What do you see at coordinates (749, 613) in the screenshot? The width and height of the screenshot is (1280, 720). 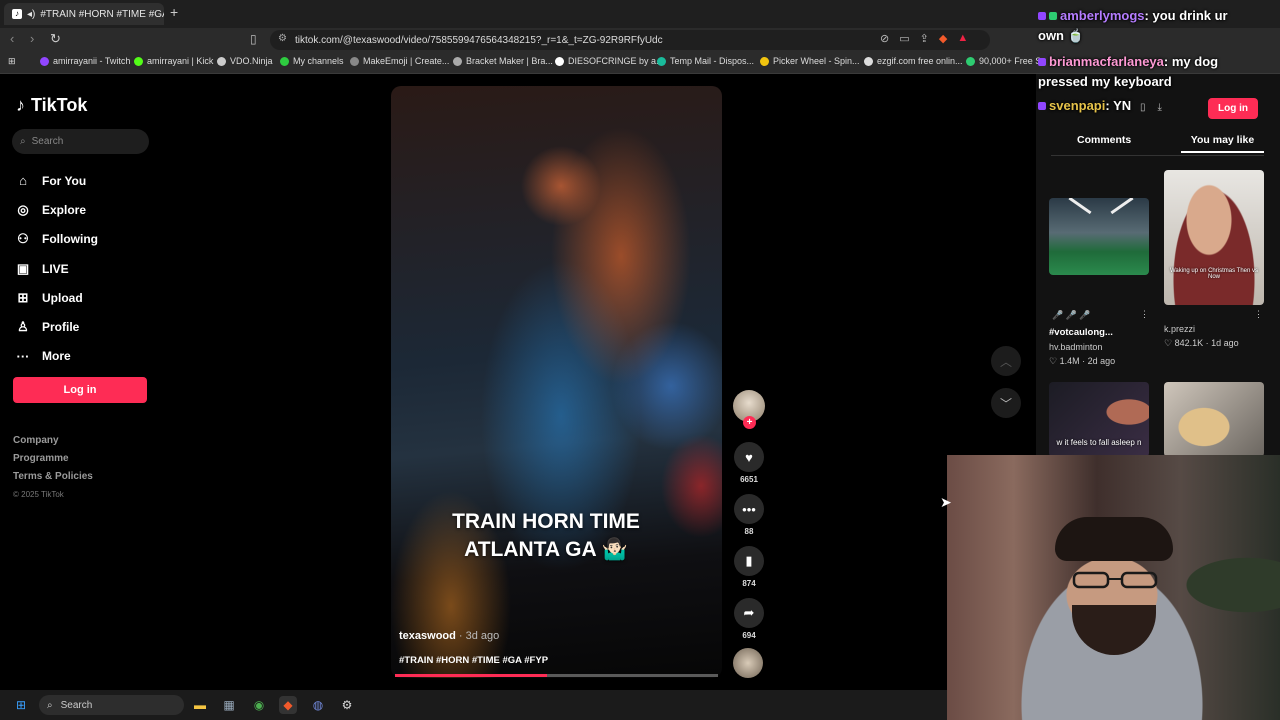 I see `share-arrow-icon: ➦` at bounding box center [749, 613].